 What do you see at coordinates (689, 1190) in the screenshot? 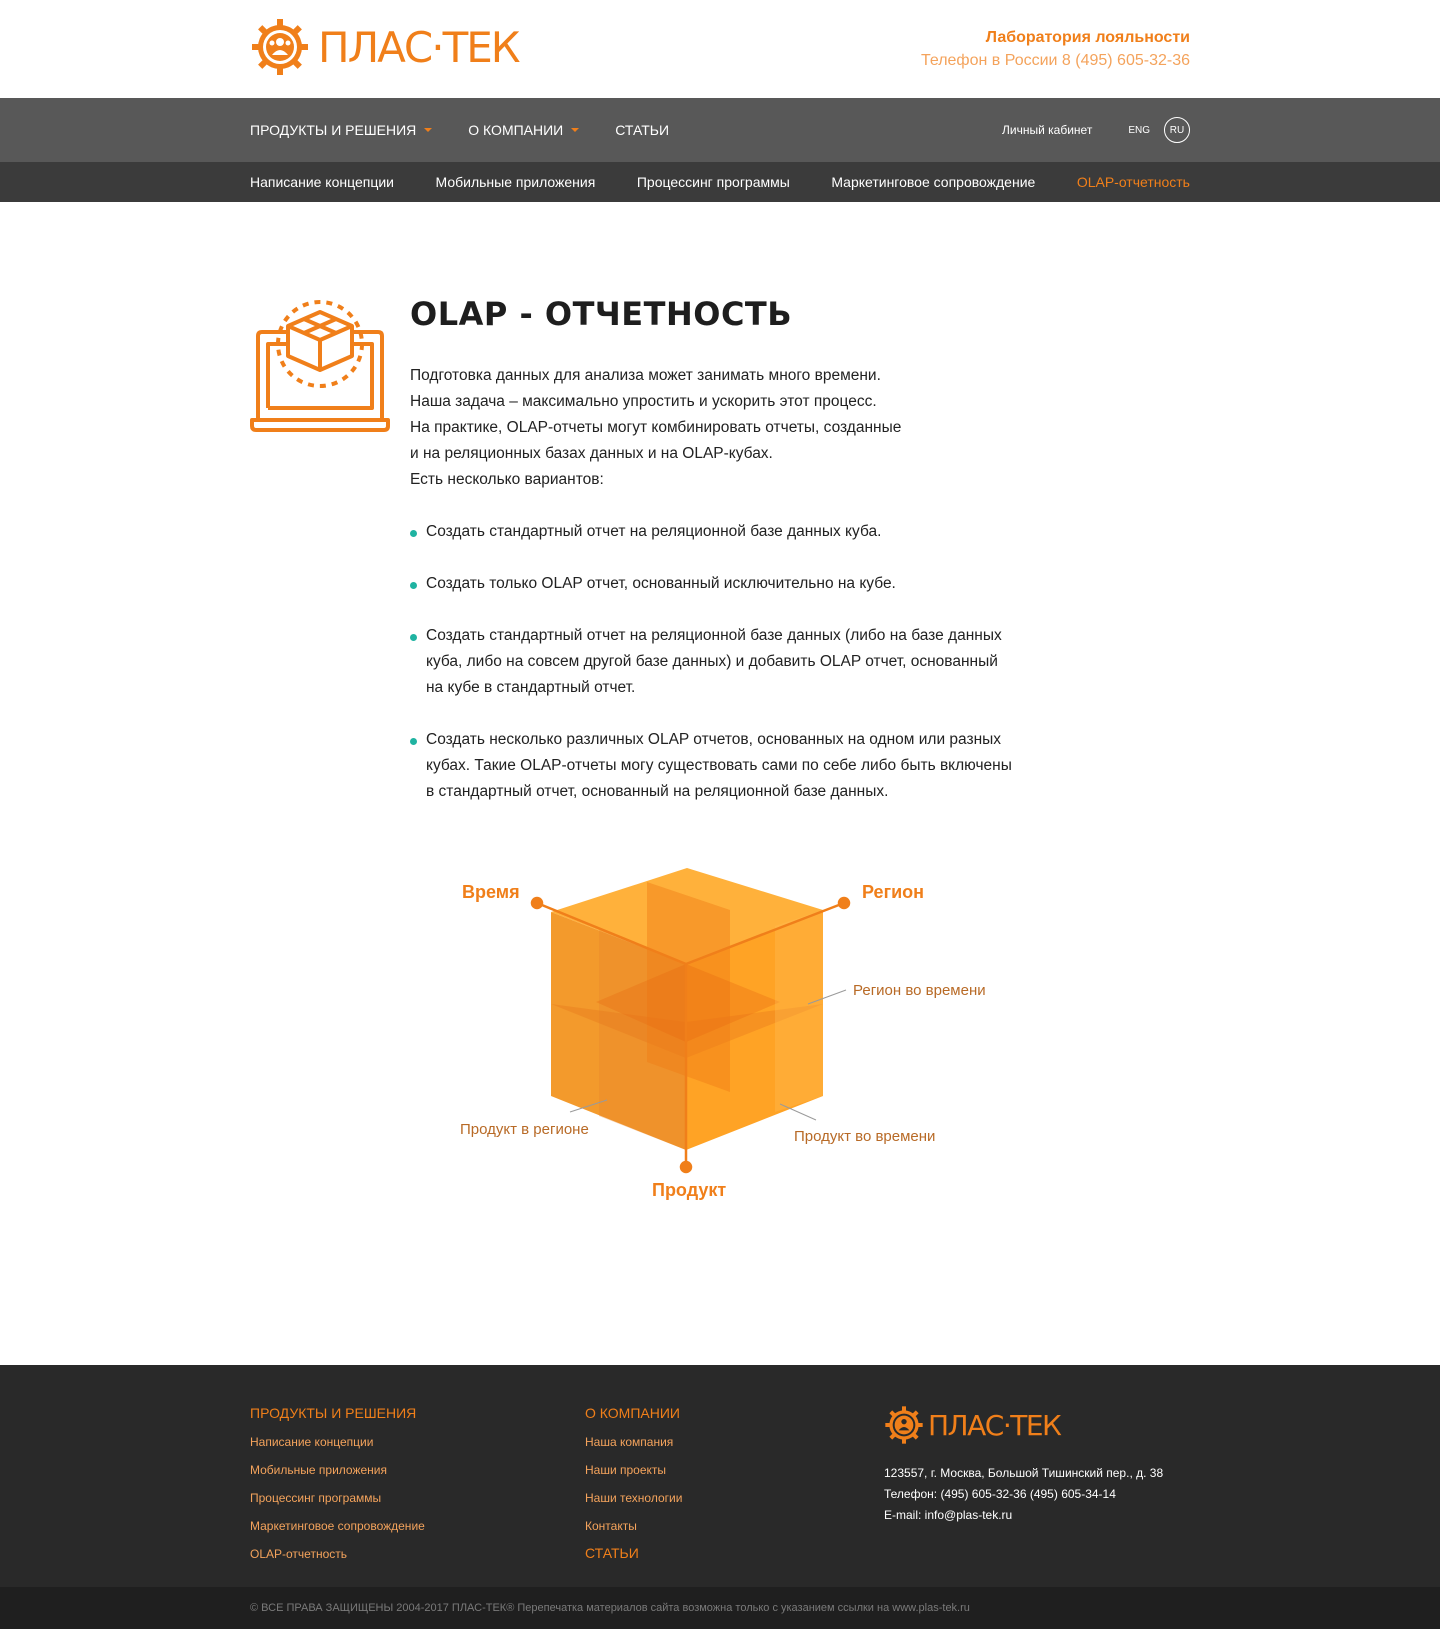
I see `axis-label-product: Продукт` at bounding box center [689, 1190].